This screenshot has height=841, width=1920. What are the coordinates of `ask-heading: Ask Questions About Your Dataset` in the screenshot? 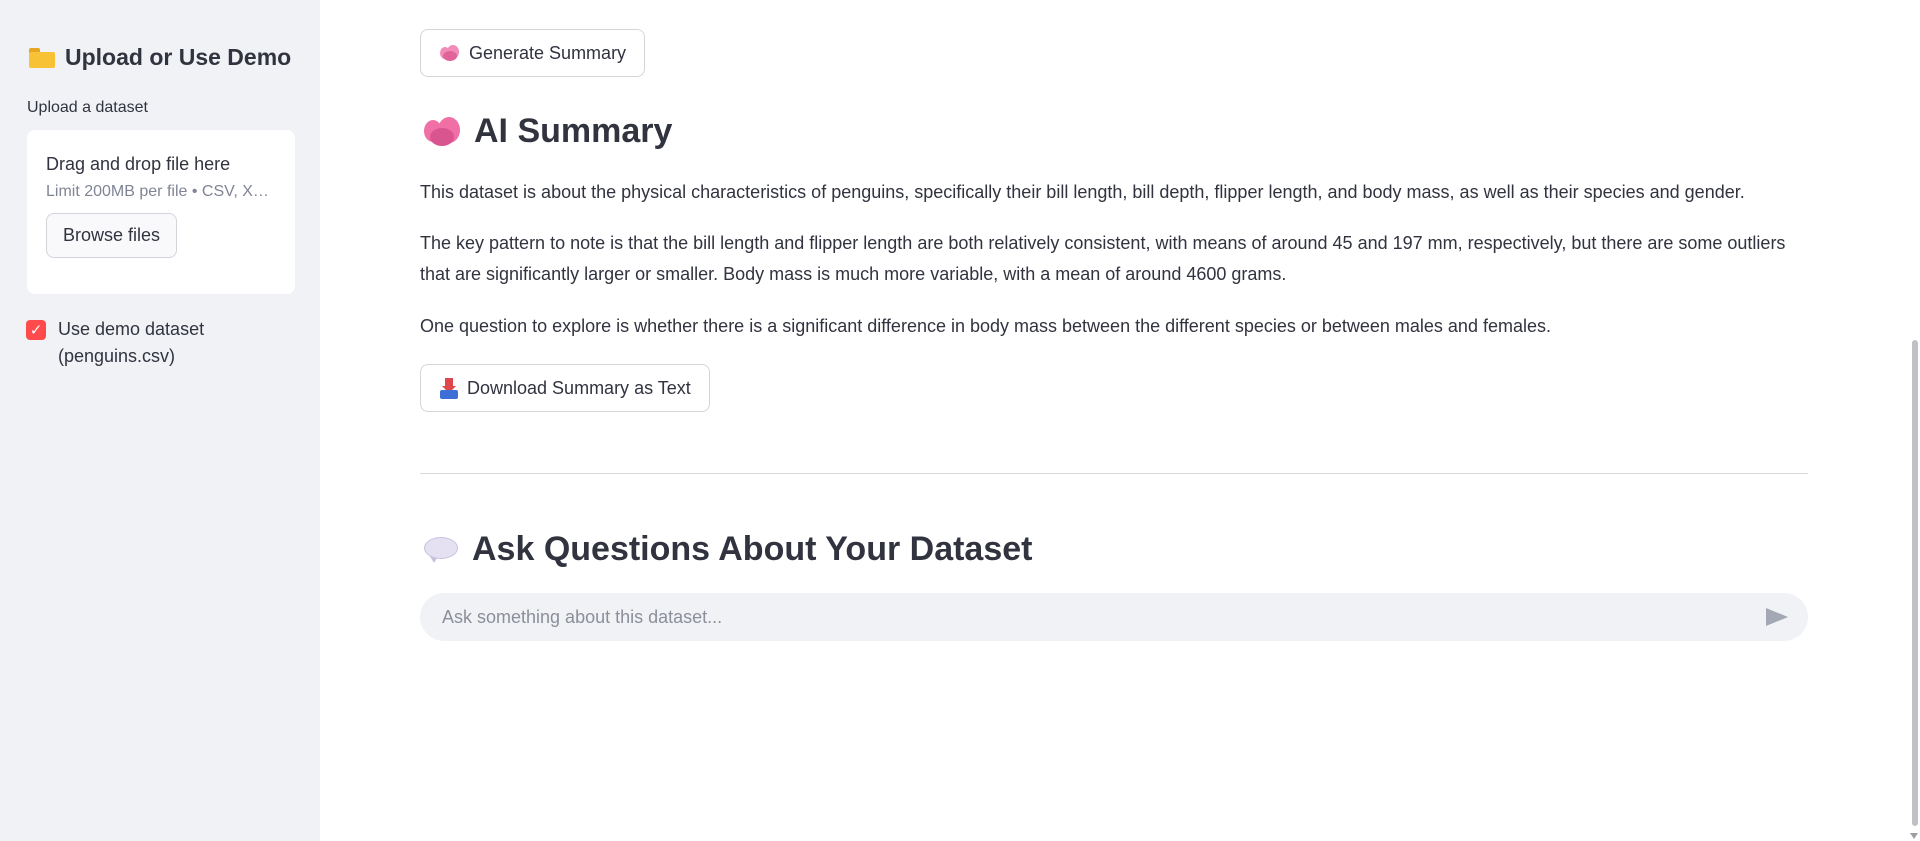 It's located at (728, 549).